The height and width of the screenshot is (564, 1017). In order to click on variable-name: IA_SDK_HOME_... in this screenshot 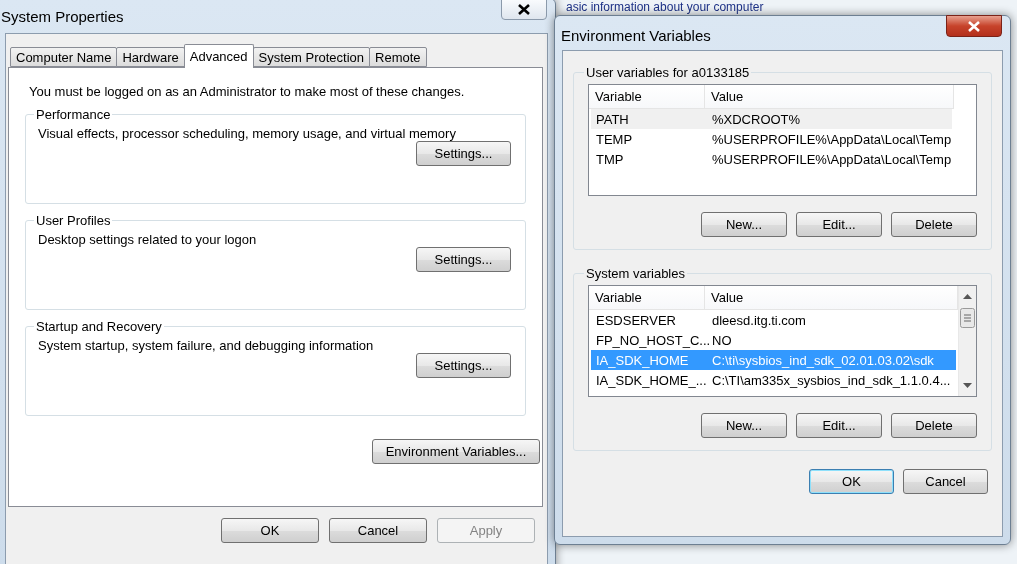, I will do `click(651, 380)`.